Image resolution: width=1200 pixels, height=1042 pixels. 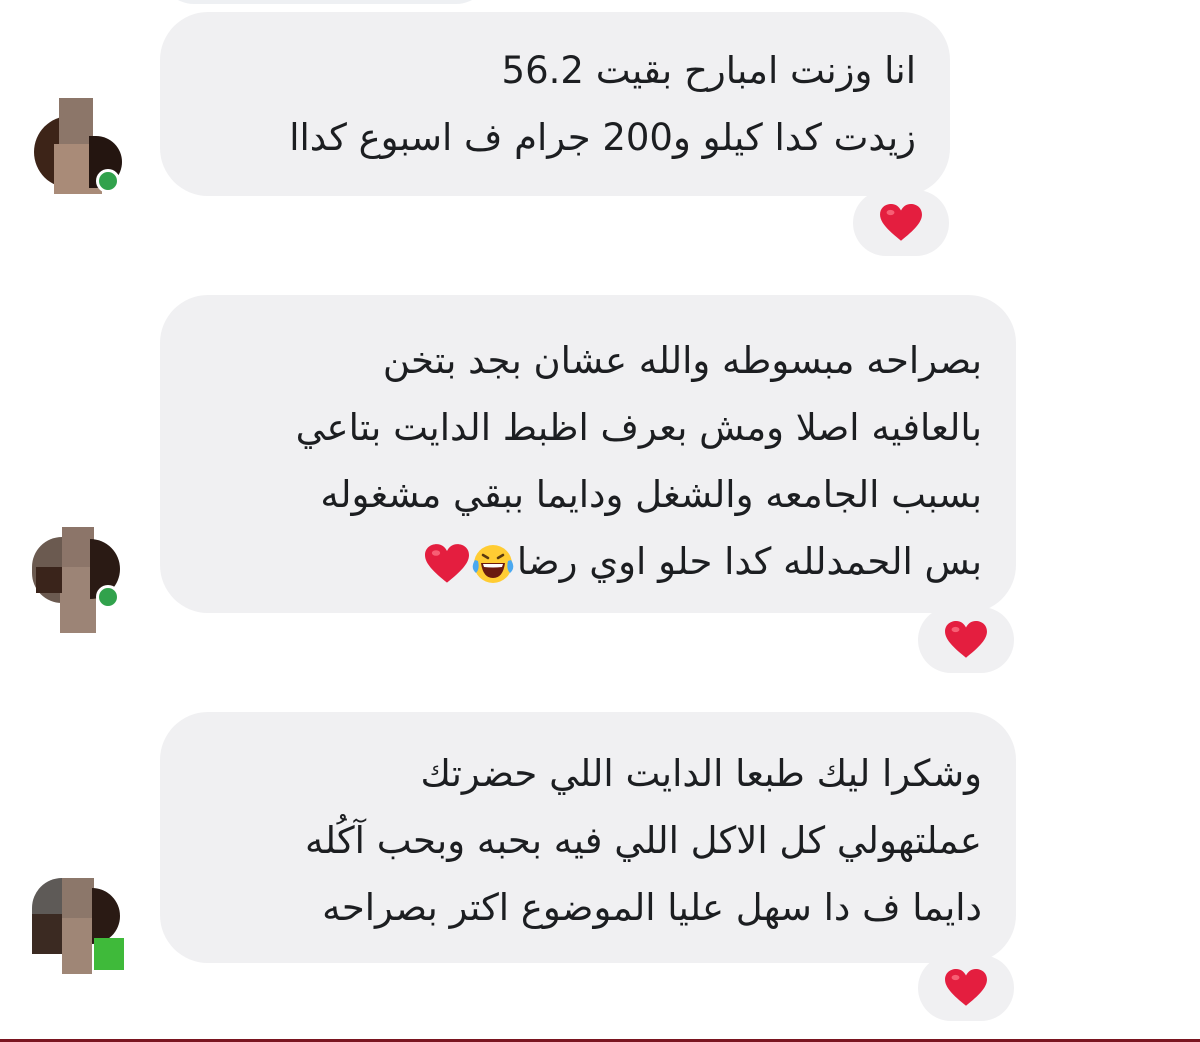 What do you see at coordinates (651, 494) in the screenshot?
I see `message-line: بسبب الجامعه والشغل ودايما ببقي مشغوله` at bounding box center [651, 494].